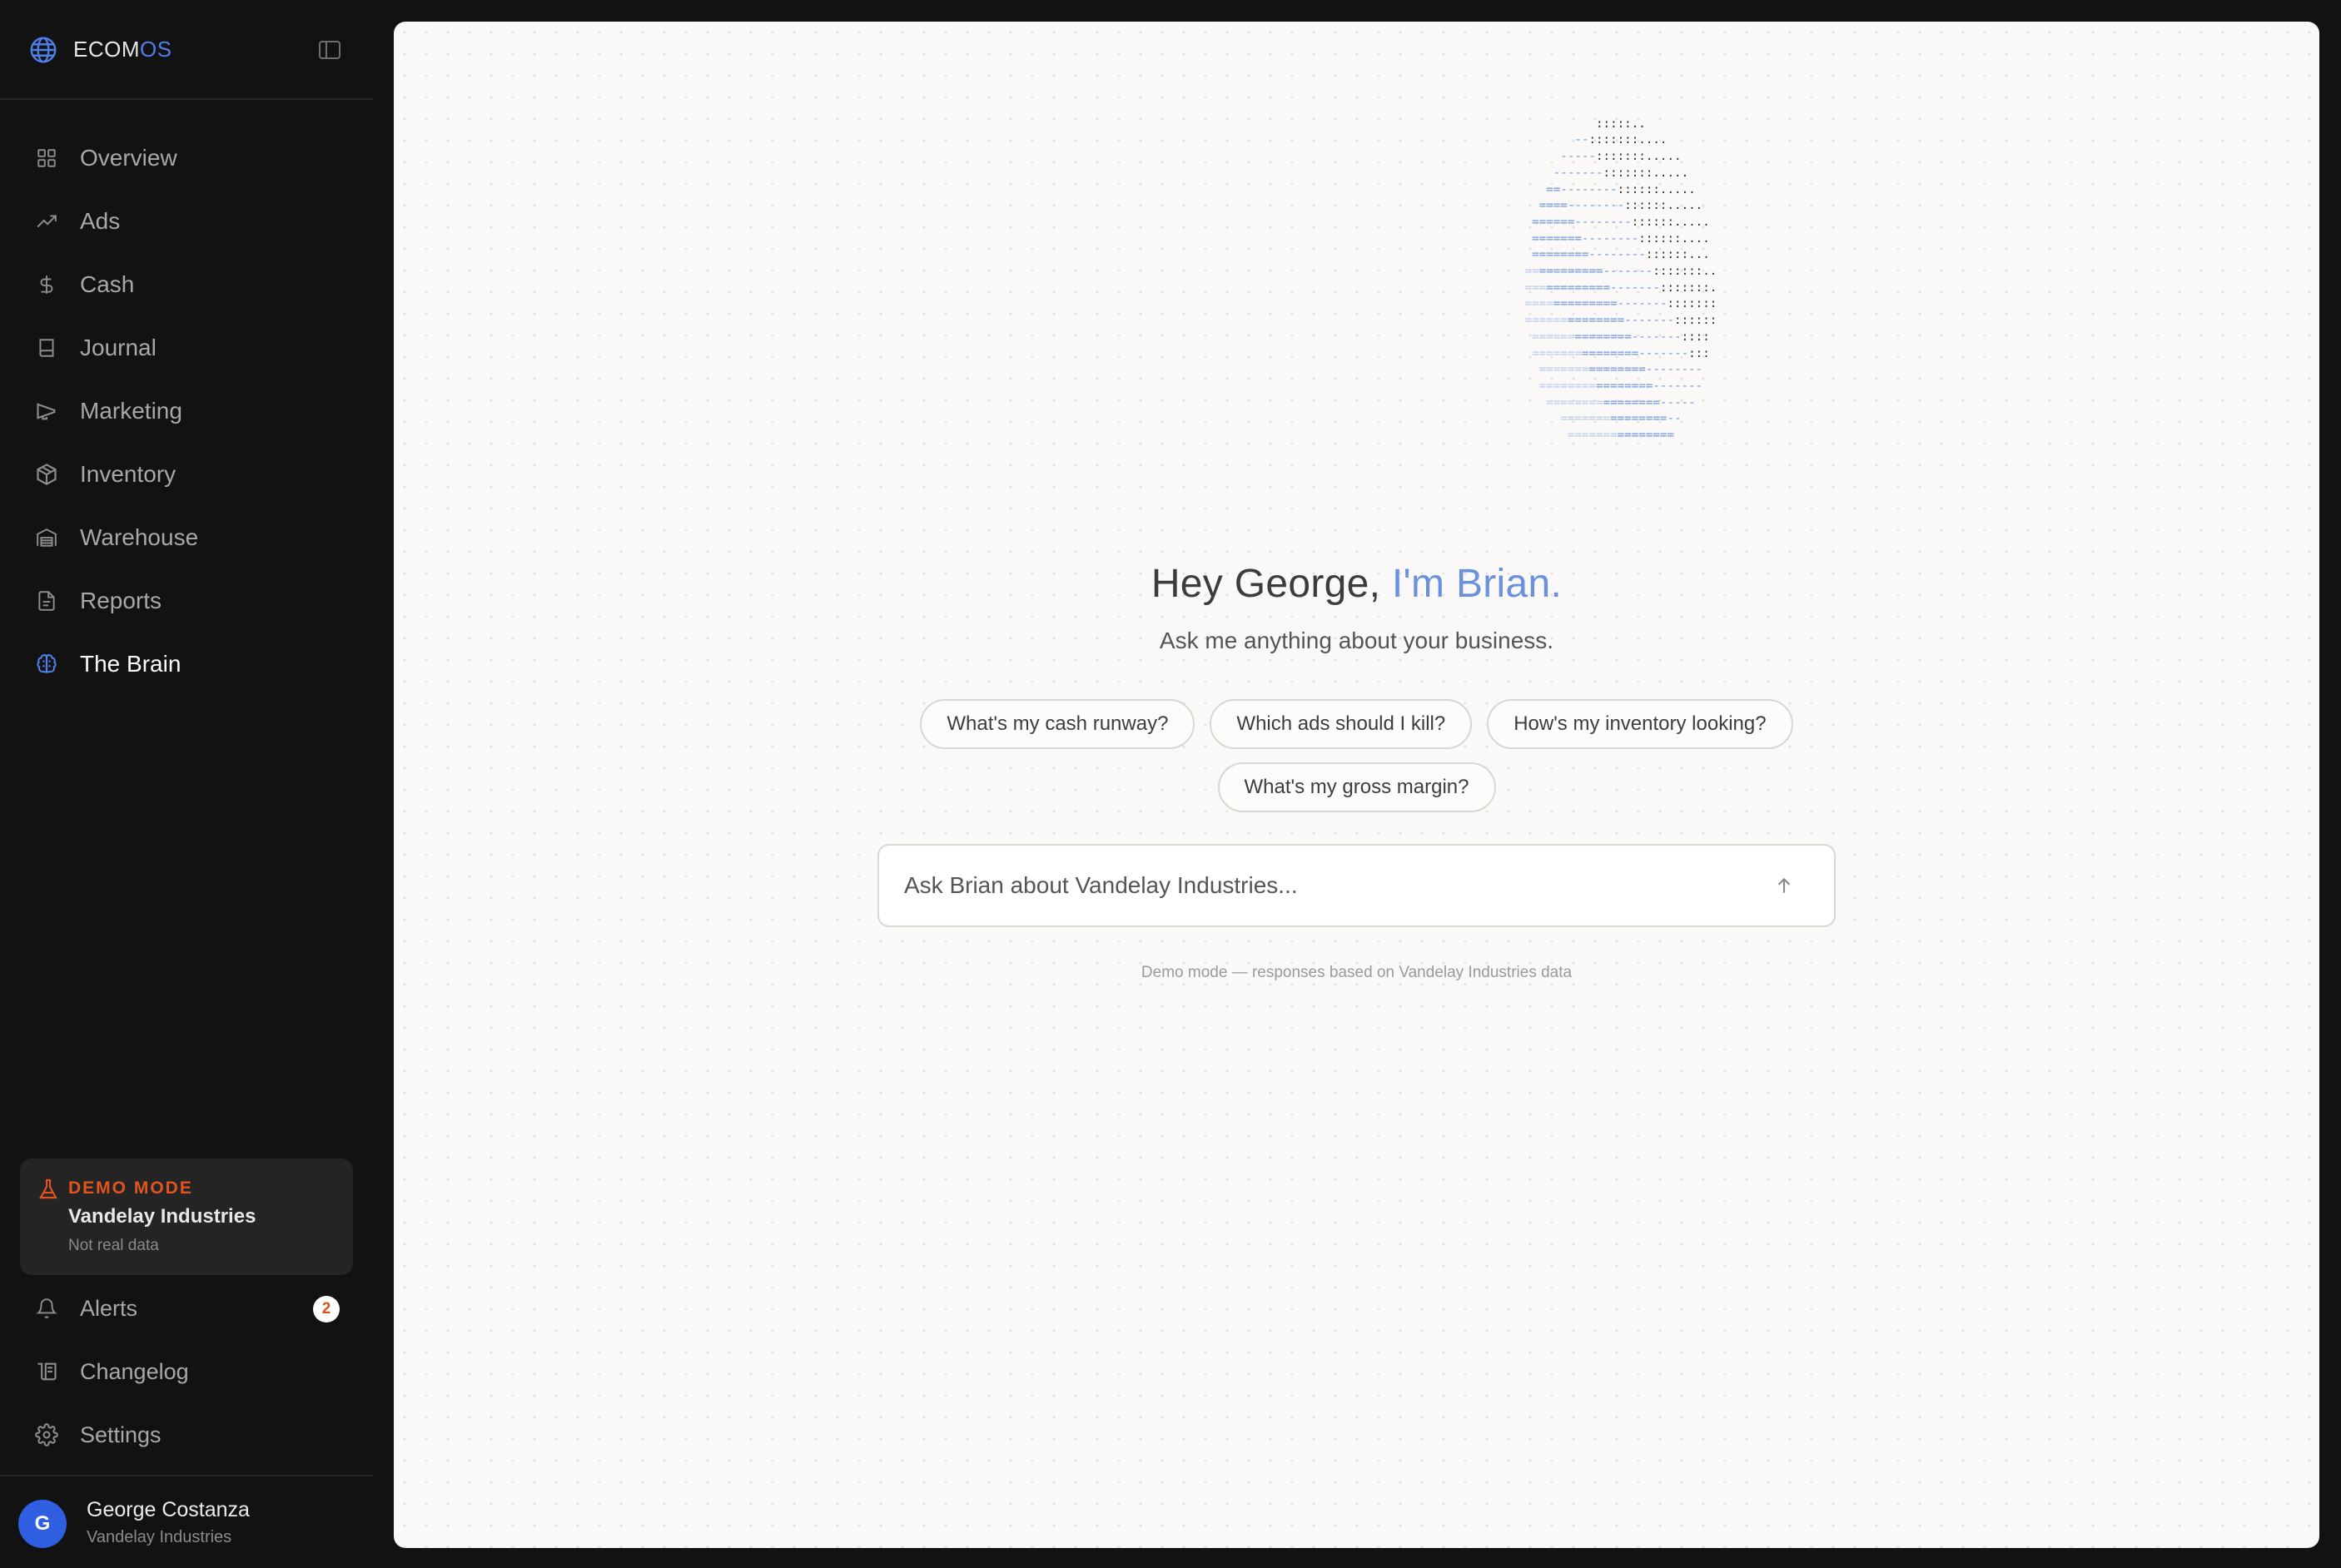 This screenshot has height=1568, width=2341. I want to click on sidebar-item-warehouse: Warehouse, so click(186, 537).